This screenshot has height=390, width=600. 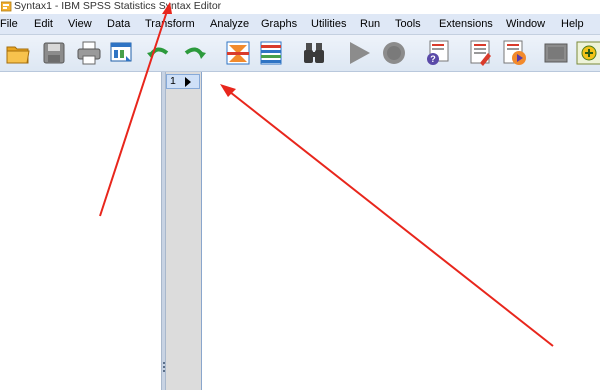 What do you see at coordinates (238, 53) in the screenshot?
I see `go-to-case-icon` at bounding box center [238, 53].